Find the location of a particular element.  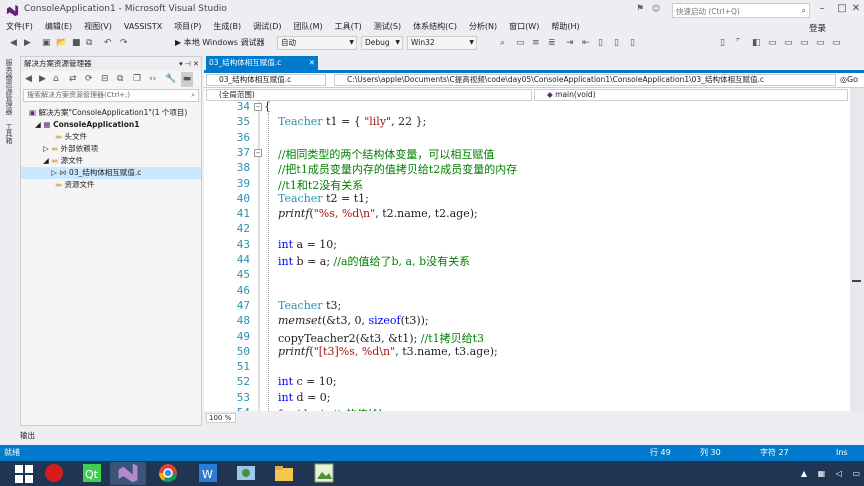

outdent-icon: ⇤ is located at coordinates (586, 43).